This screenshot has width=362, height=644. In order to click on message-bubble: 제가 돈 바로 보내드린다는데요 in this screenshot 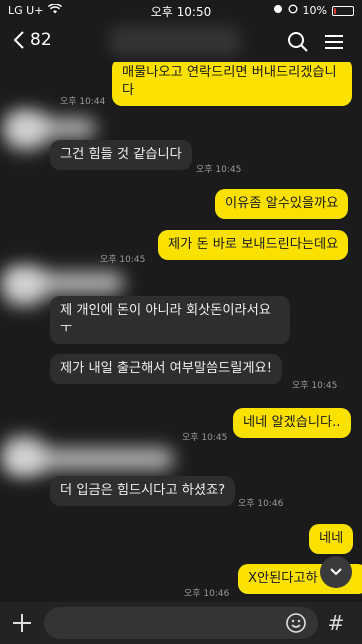, I will do `click(253, 245)`.